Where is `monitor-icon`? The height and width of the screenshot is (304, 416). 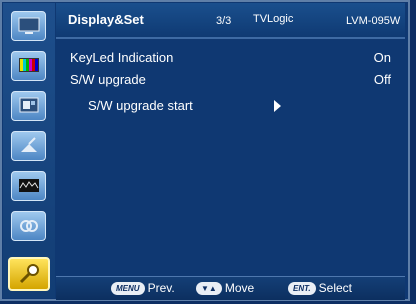 monitor-icon is located at coordinates (28, 25).